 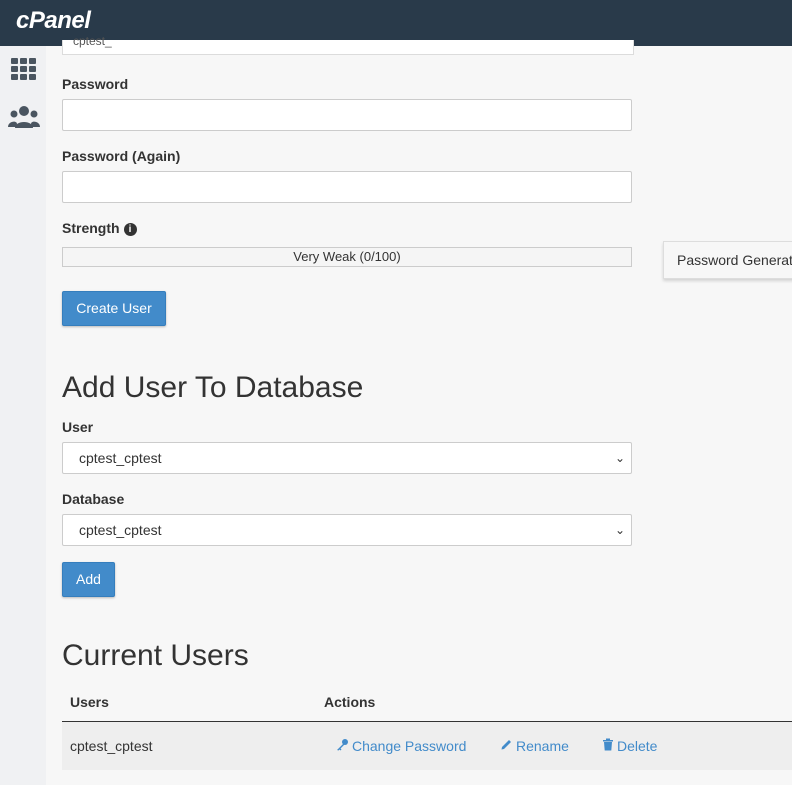 I want to click on cpanel-logo: cPanel, so click(x=53, y=21).